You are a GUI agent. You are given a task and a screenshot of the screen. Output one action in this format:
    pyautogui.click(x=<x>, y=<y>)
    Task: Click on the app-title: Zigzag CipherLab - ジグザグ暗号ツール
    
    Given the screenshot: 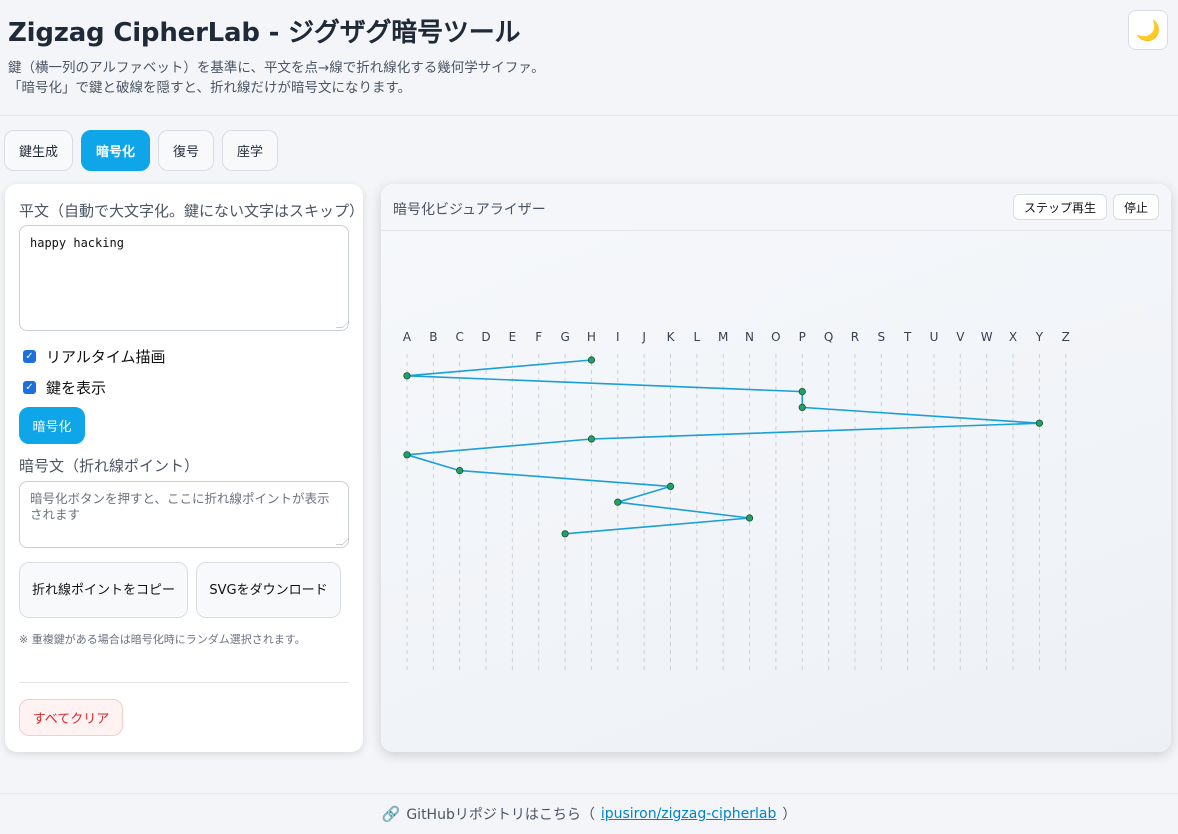 What is the action you would take?
    pyautogui.click(x=264, y=33)
    